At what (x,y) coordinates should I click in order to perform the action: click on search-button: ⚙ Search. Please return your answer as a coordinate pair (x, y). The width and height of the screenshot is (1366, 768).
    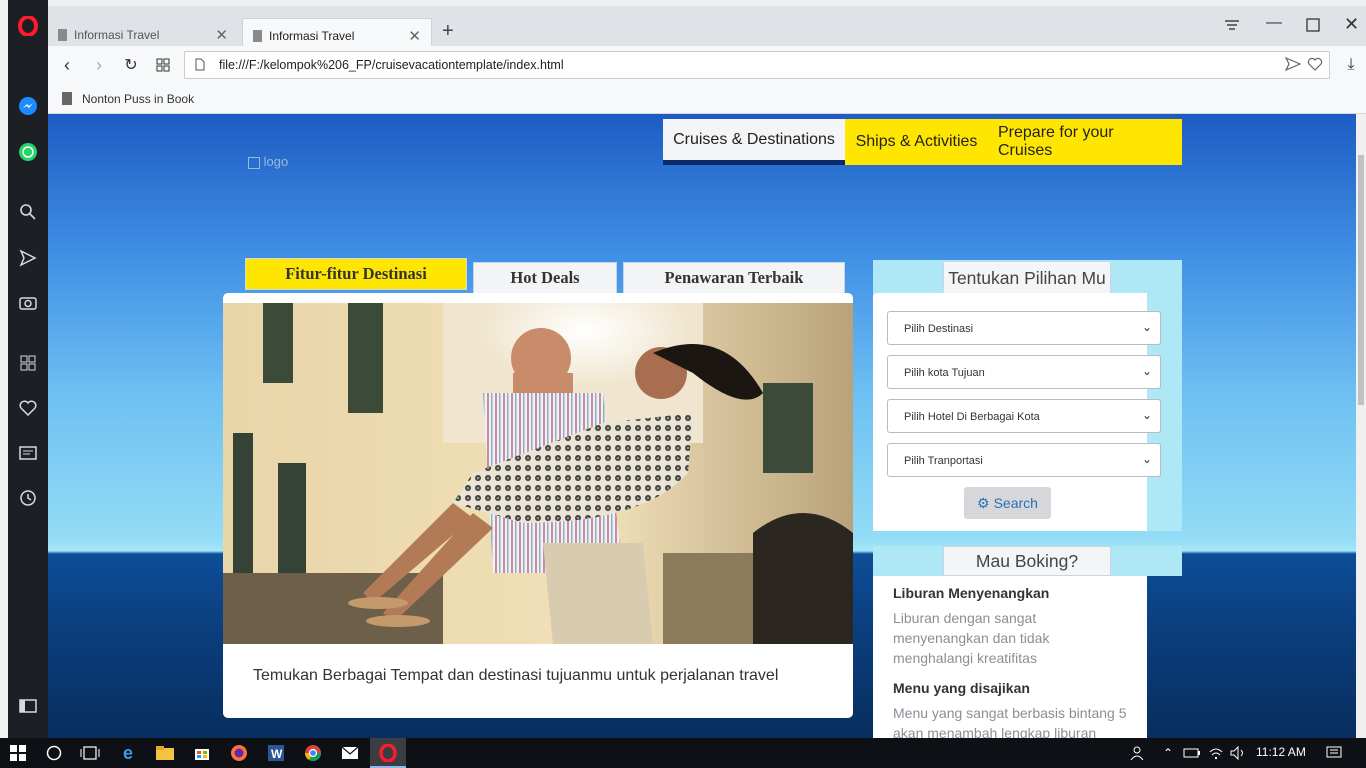
    Looking at the image, I should click on (1007, 503).